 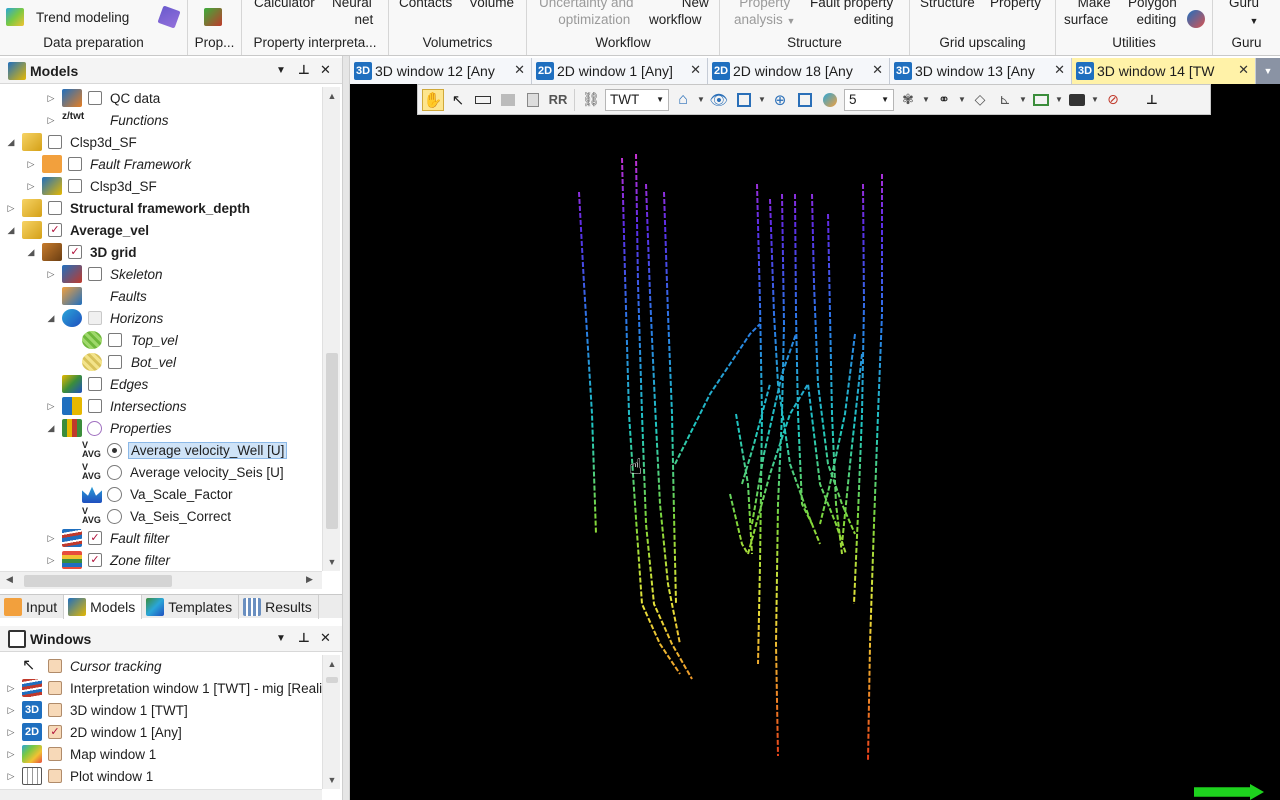 What do you see at coordinates (637, 99) in the screenshot?
I see `domain-select: TWT ▼` at bounding box center [637, 99].